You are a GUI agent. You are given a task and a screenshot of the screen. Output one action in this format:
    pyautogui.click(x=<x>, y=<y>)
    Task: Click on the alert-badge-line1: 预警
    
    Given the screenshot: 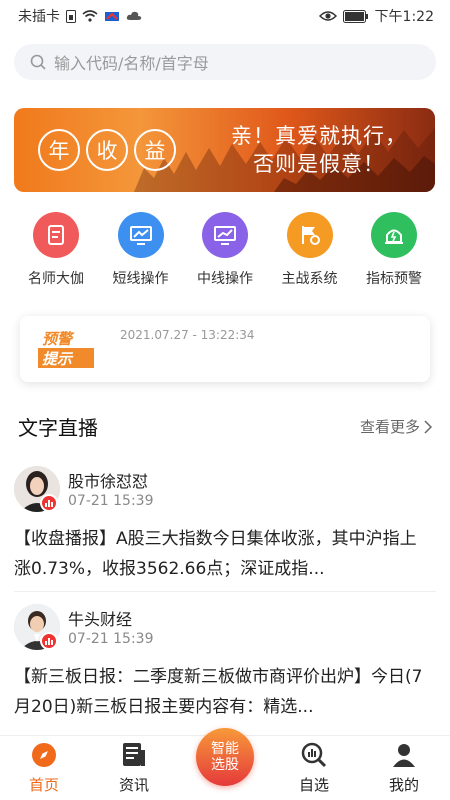 What is the action you would take?
    pyautogui.click(x=58, y=339)
    